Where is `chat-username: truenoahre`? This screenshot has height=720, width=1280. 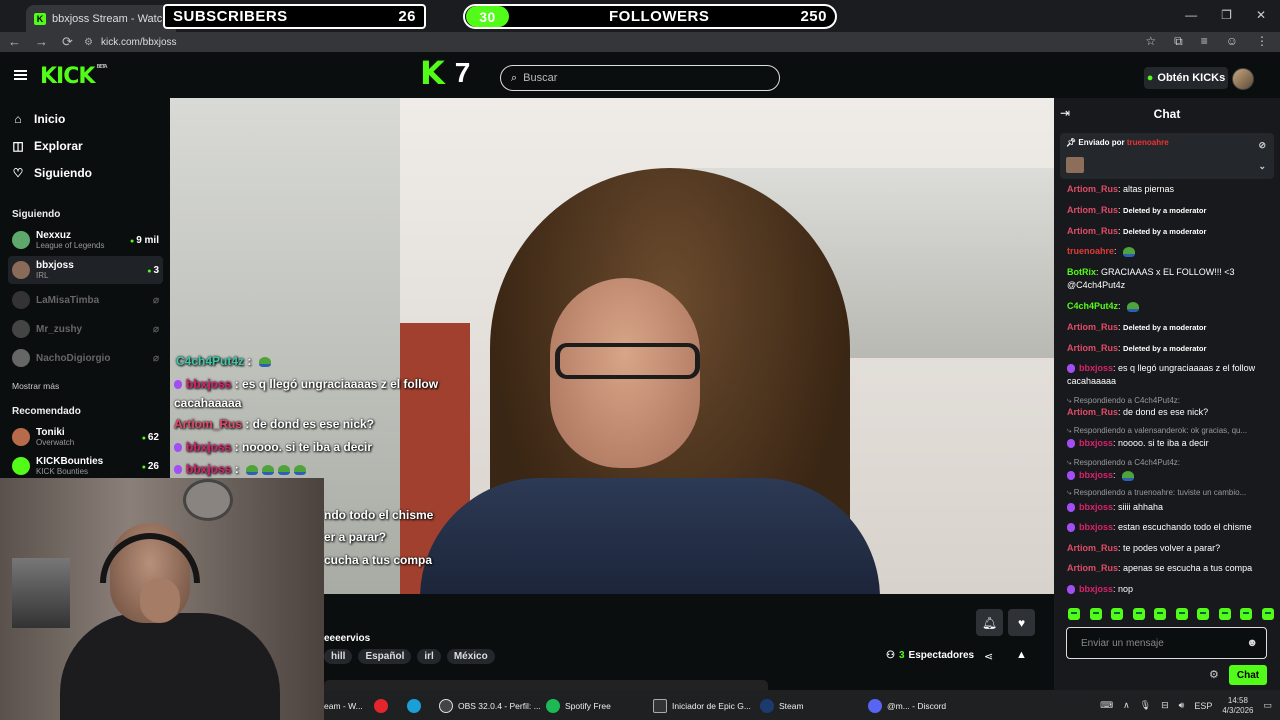
chat-username: truenoahre is located at coordinates (1090, 251).